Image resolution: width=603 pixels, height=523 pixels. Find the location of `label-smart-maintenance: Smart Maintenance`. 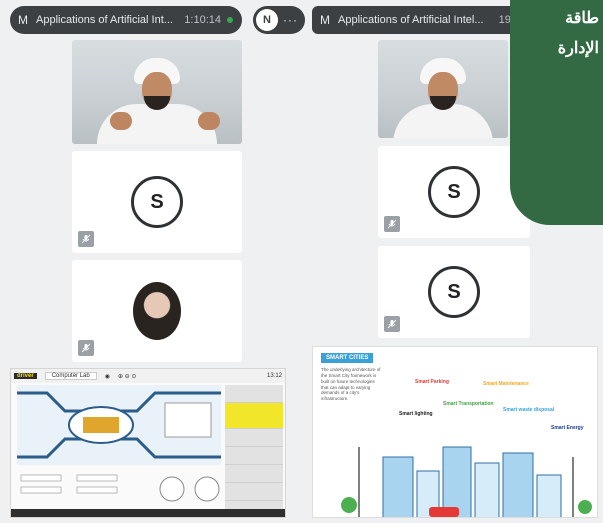

label-smart-maintenance: Smart Maintenance is located at coordinates (506, 384).